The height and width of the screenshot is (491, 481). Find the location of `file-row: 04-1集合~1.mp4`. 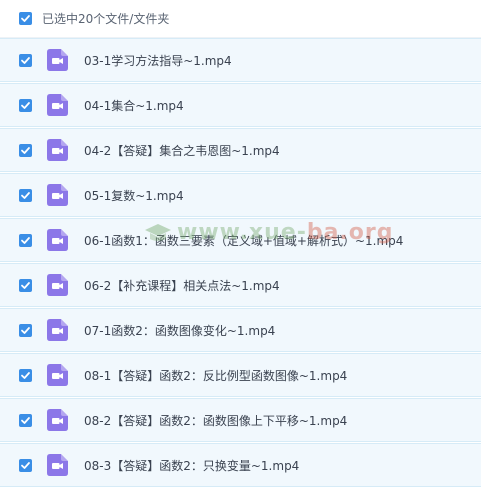

file-row: 04-1集合~1.mp4 is located at coordinates (240, 105).